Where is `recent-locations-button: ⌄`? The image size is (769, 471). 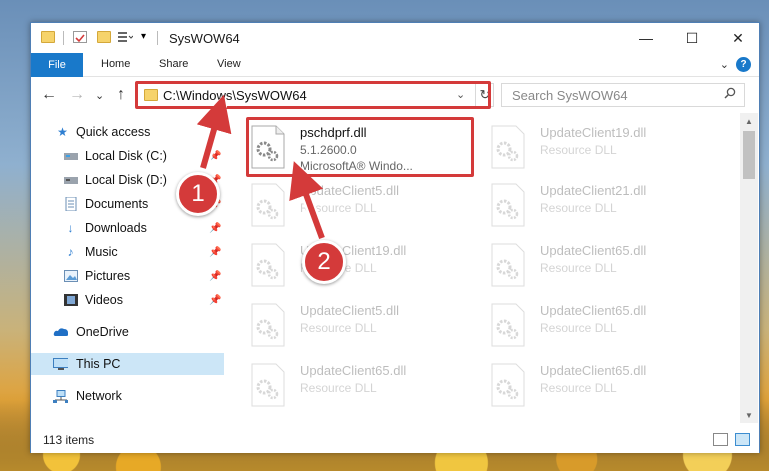 recent-locations-button: ⌄ is located at coordinates (99, 95).